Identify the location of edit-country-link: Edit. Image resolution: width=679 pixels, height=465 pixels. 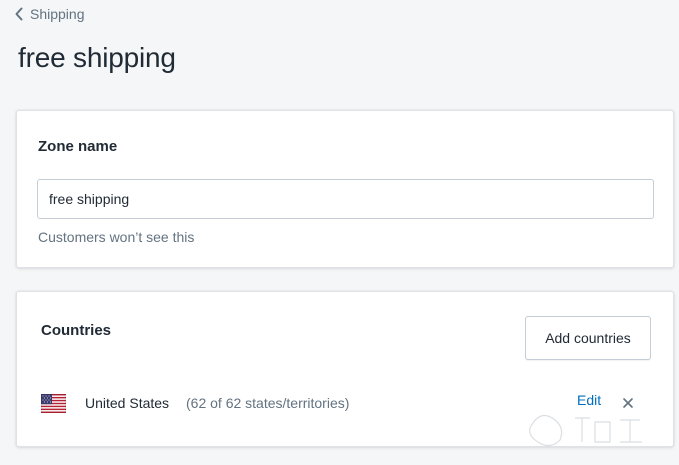
(589, 400).